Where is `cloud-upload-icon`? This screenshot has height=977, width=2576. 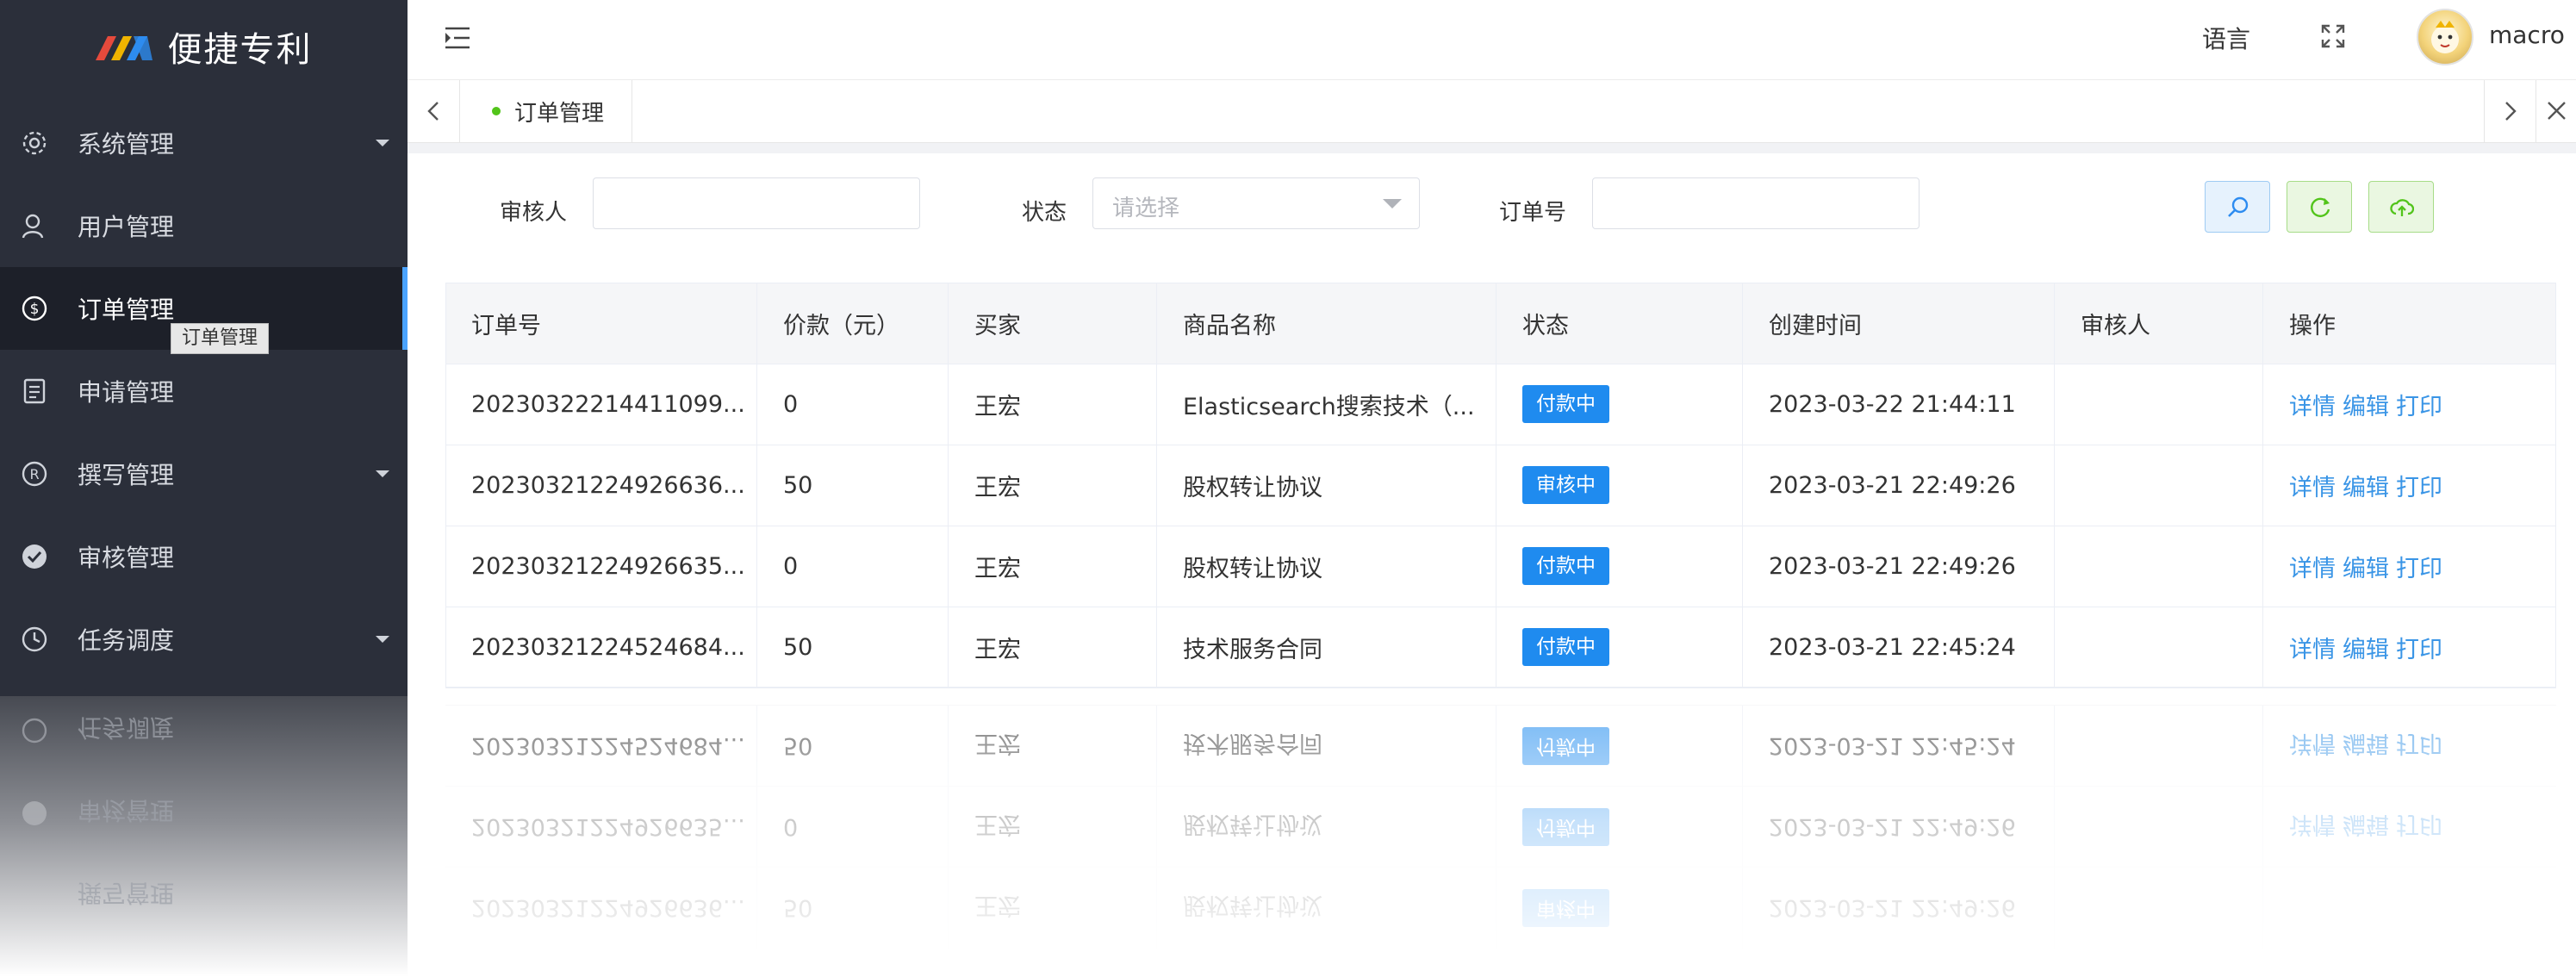 cloud-upload-icon is located at coordinates (2402, 207).